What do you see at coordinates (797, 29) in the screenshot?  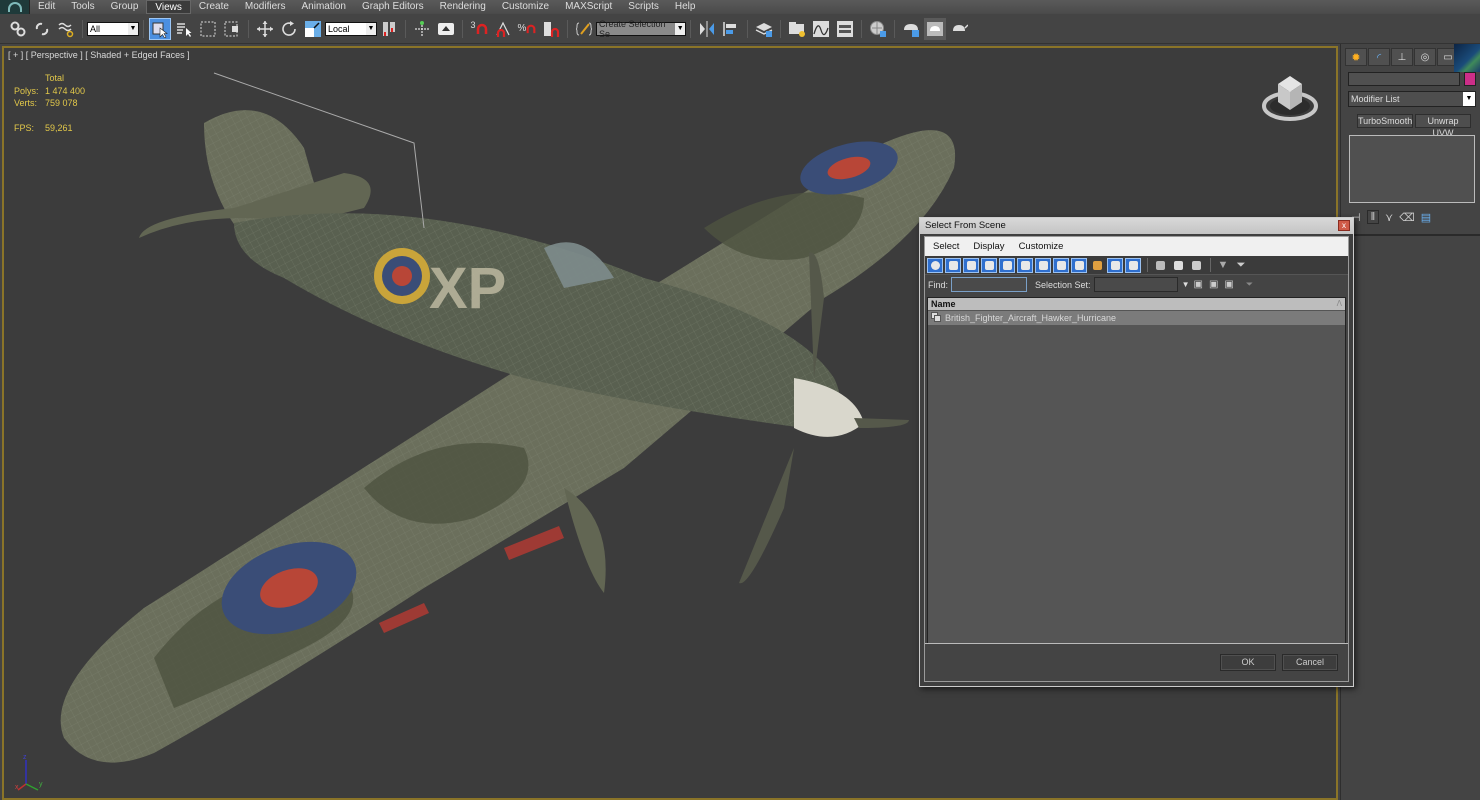 I see `scene-explorer-button` at bounding box center [797, 29].